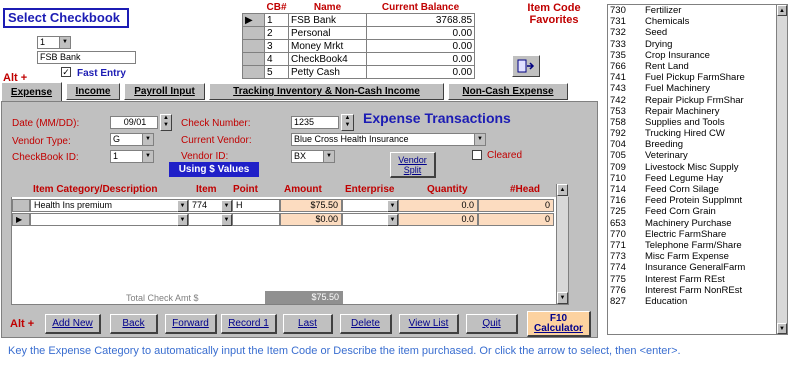  I want to click on amount-field: $0.00, so click(311, 219).